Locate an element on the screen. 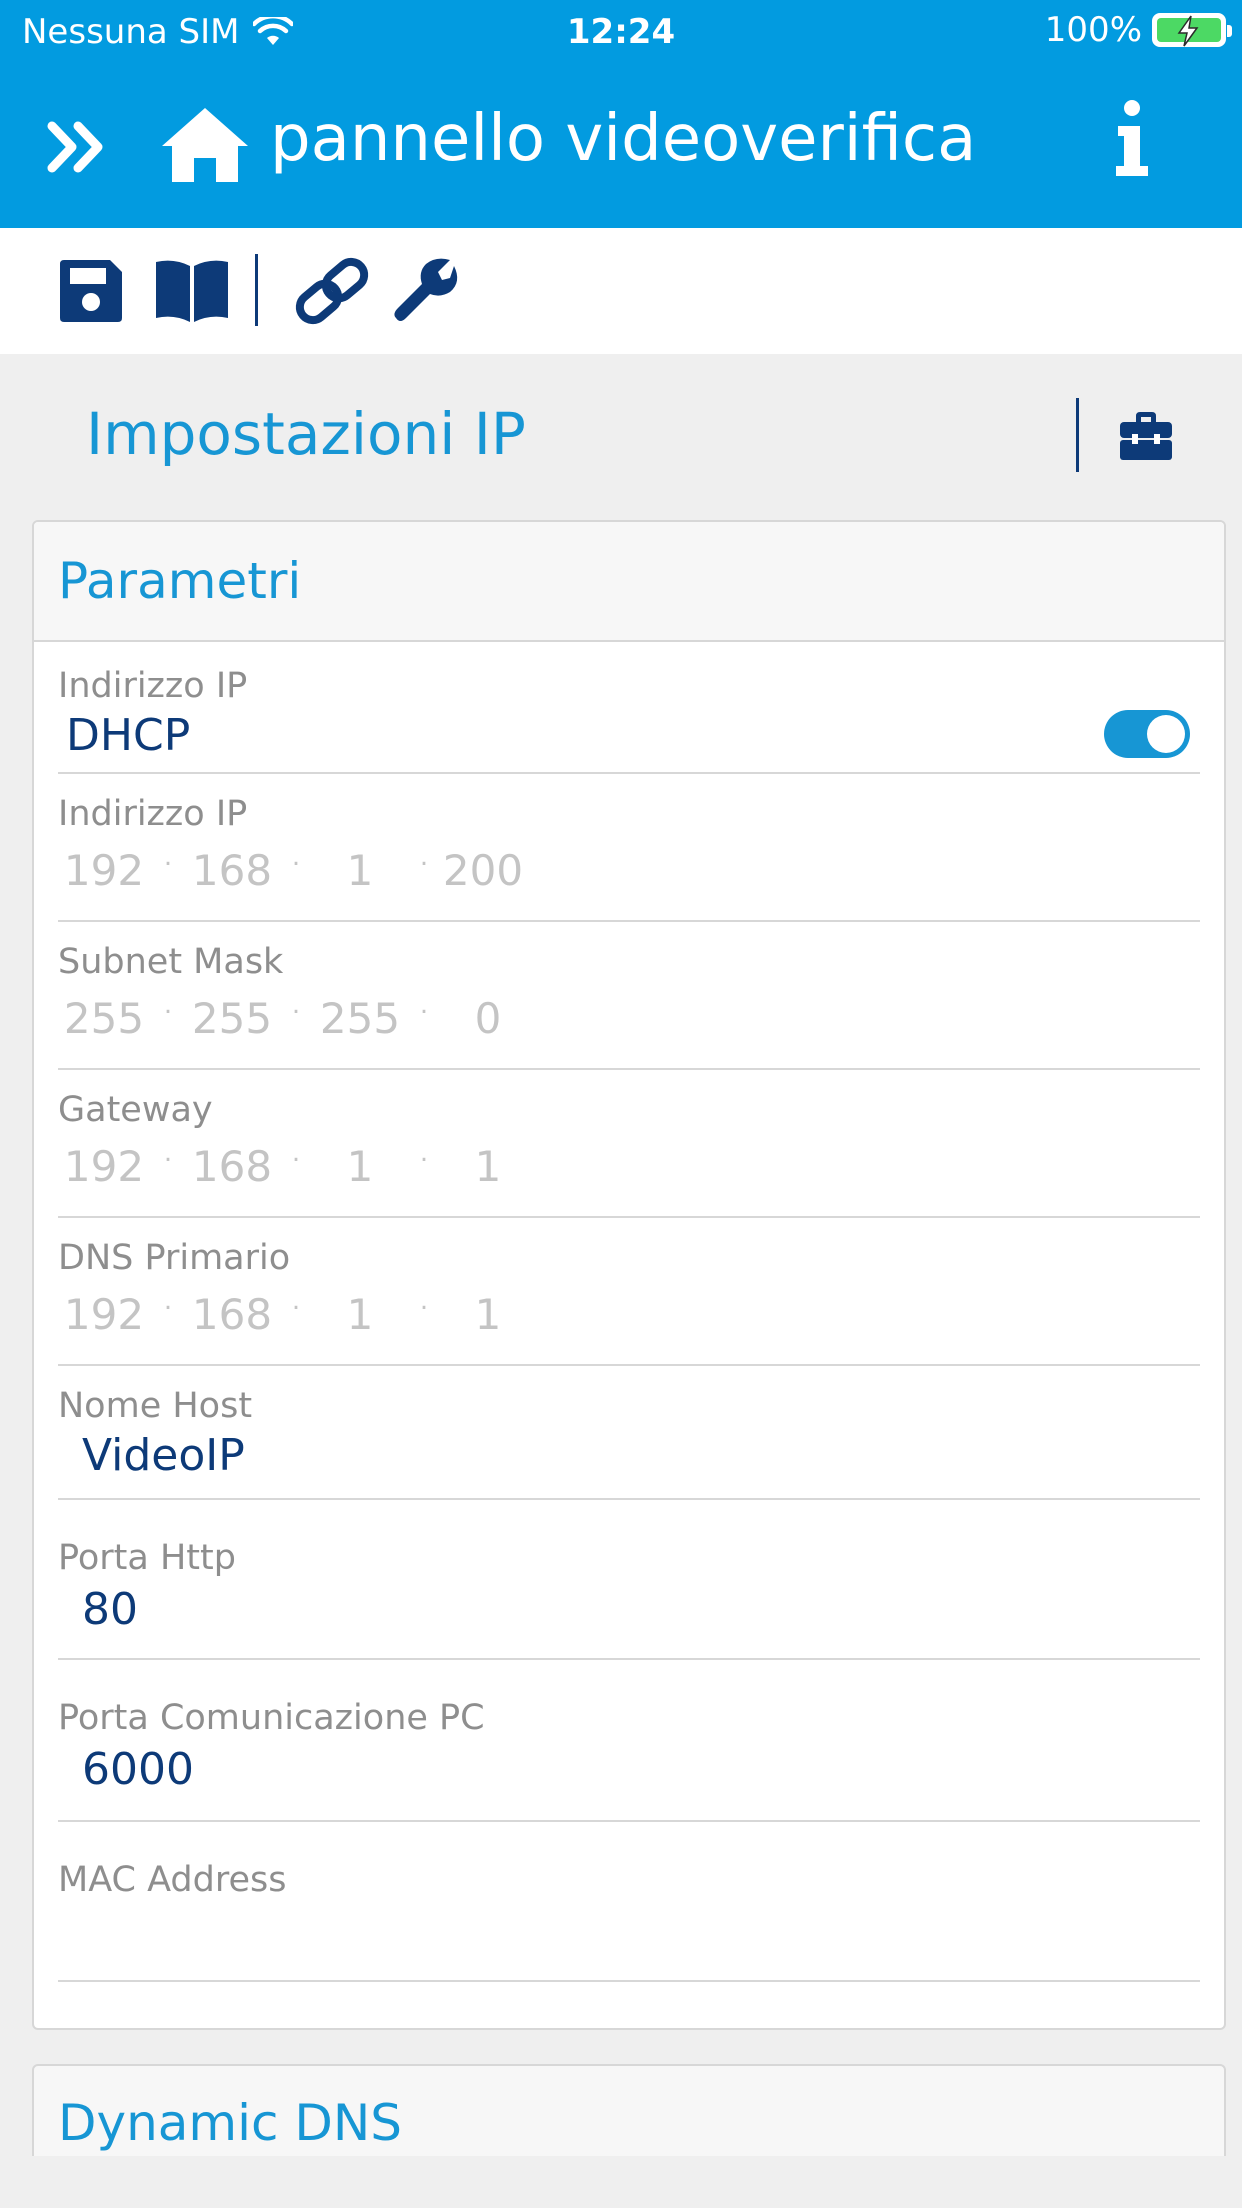 This screenshot has width=1242, height=2208. dns-octet-1: 192 is located at coordinates (104, 1314).